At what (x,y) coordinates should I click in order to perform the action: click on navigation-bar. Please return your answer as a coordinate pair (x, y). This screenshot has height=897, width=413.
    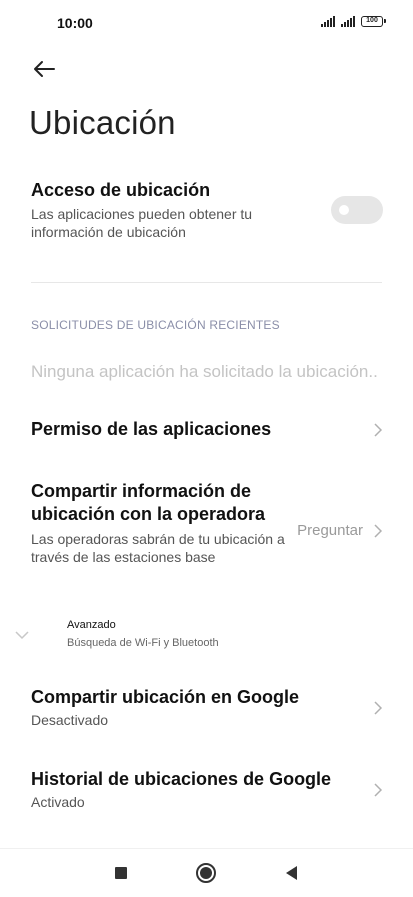
    Looking at the image, I should click on (206, 872).